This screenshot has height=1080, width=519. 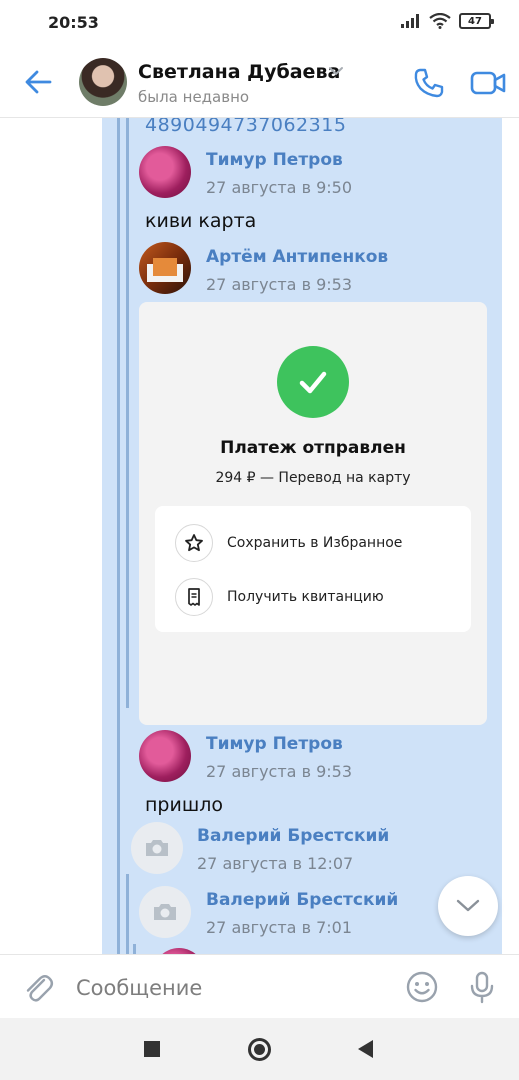 I want to click on system-navigation-bar, so click(x=259, y=1049).